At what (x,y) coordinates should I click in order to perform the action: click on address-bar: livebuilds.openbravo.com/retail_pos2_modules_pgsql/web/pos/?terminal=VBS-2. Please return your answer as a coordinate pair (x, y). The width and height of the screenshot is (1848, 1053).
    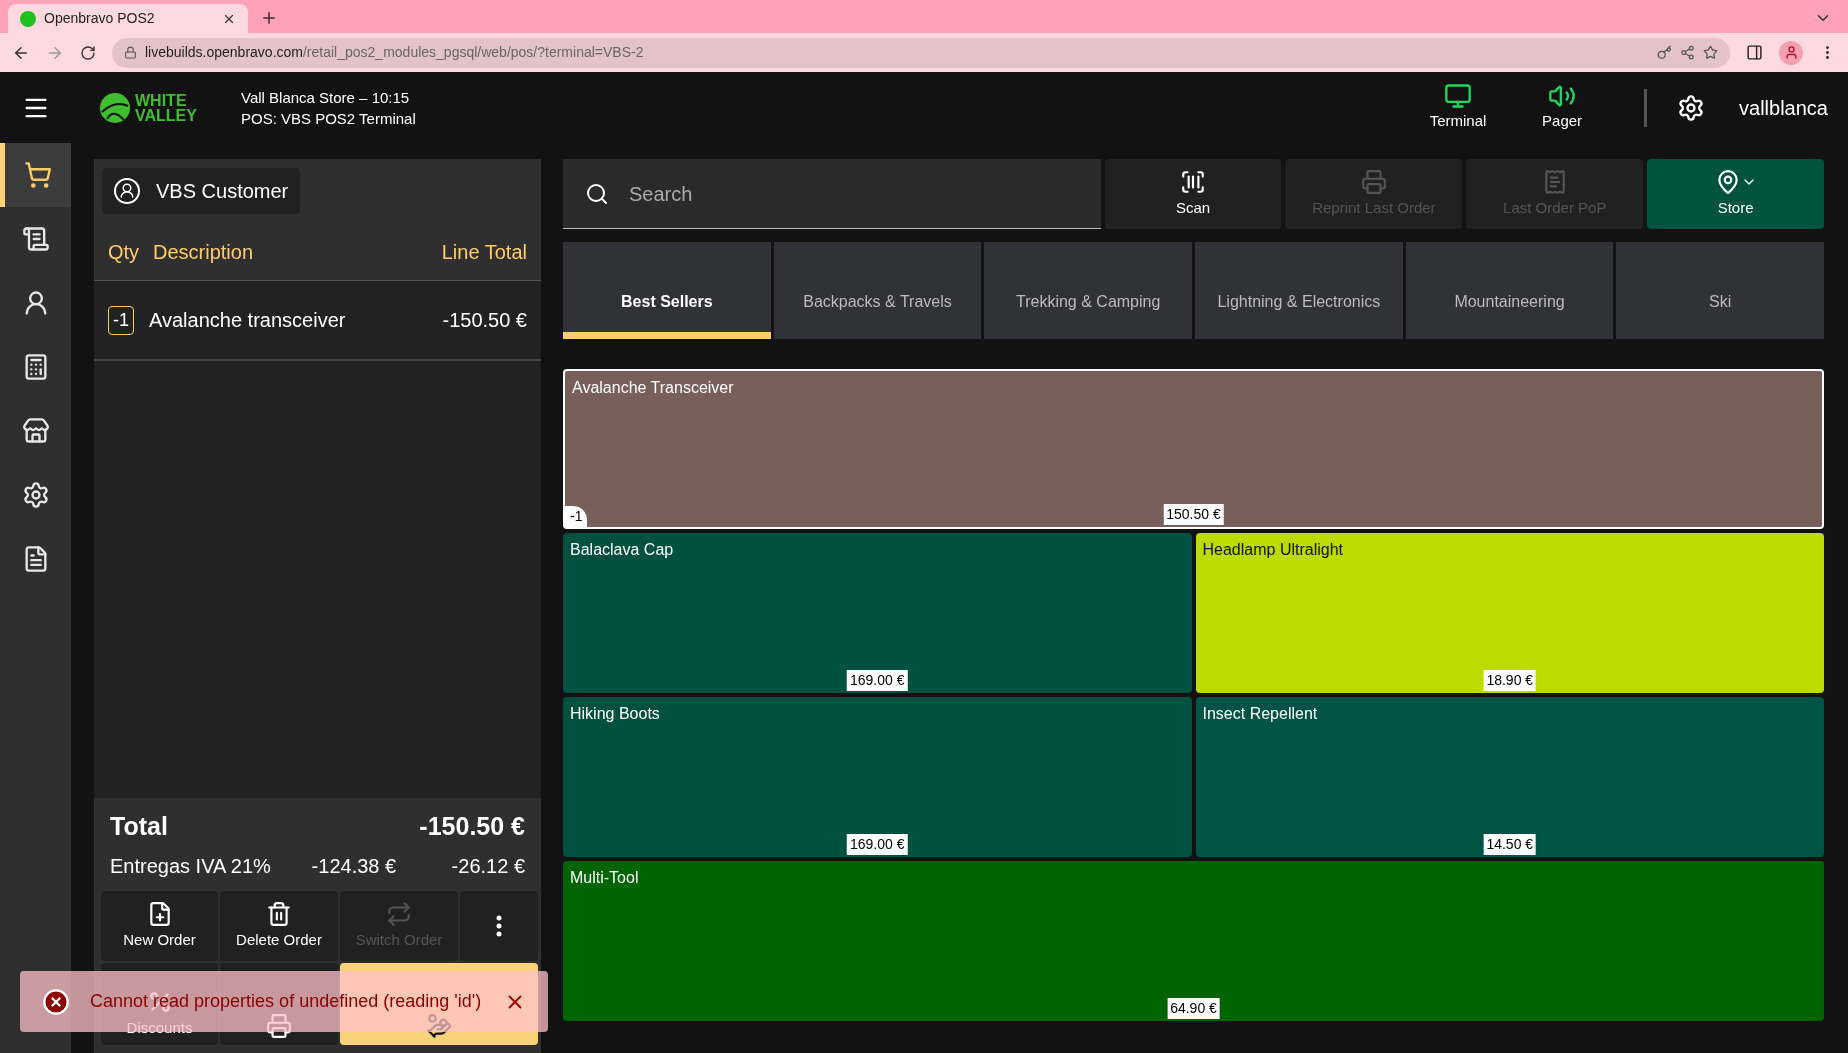
    Looking at the image, I should click on (921, 52).